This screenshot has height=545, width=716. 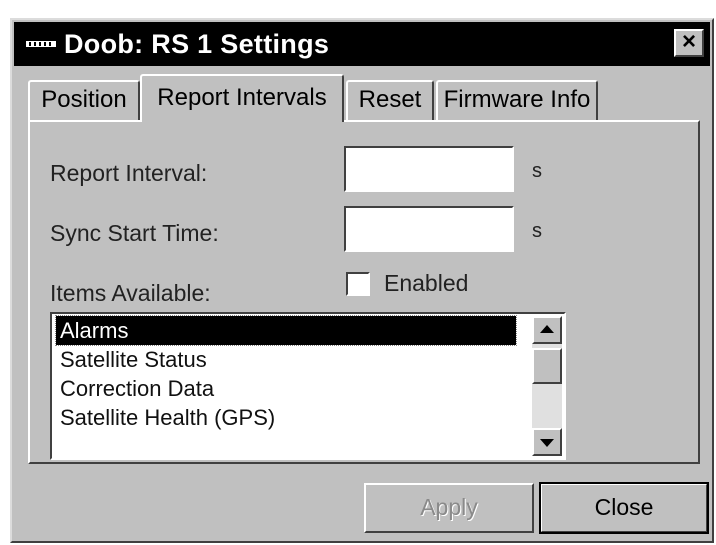 What do you see at coordinates (537, 171) in the screenshot?
I see `report-interval-unit: s` at bounding box center [537, 171].